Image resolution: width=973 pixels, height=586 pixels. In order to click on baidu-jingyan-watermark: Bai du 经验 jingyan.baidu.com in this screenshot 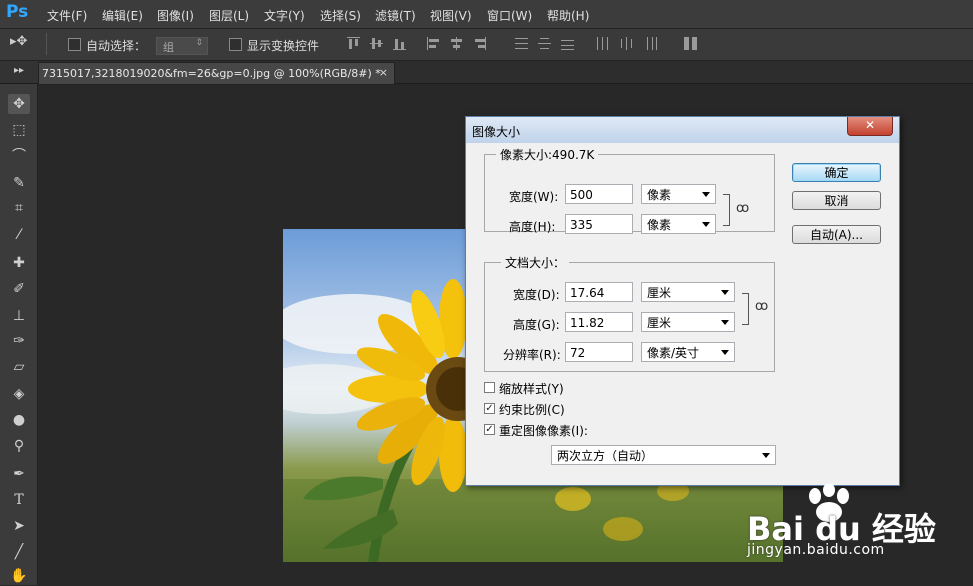, I will do `click(857, 526)`.